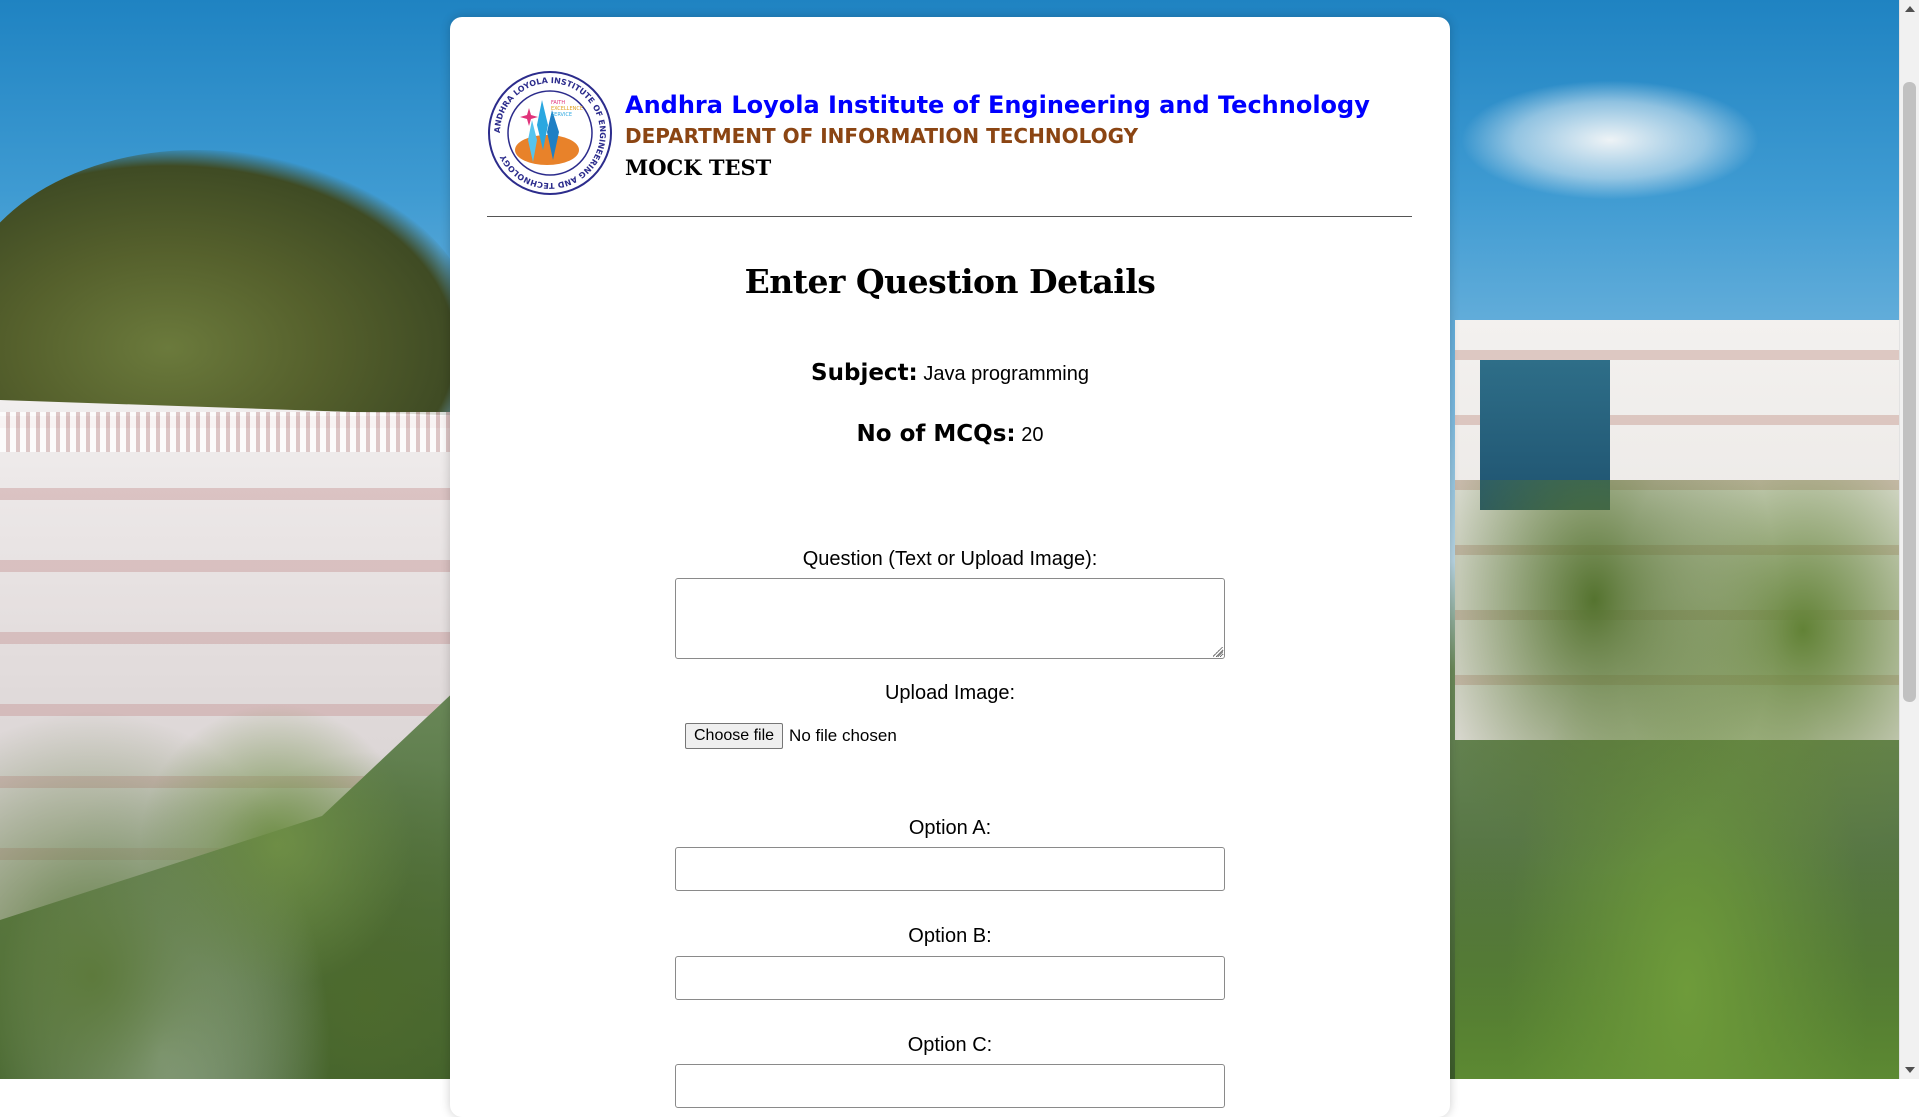 Image resolution: width=1919 pixels, height=1117 pixels. What do you see at coordinates (230, 432) in the screenshot?
I see `left-building-railing` at bounding box center [230, 432].